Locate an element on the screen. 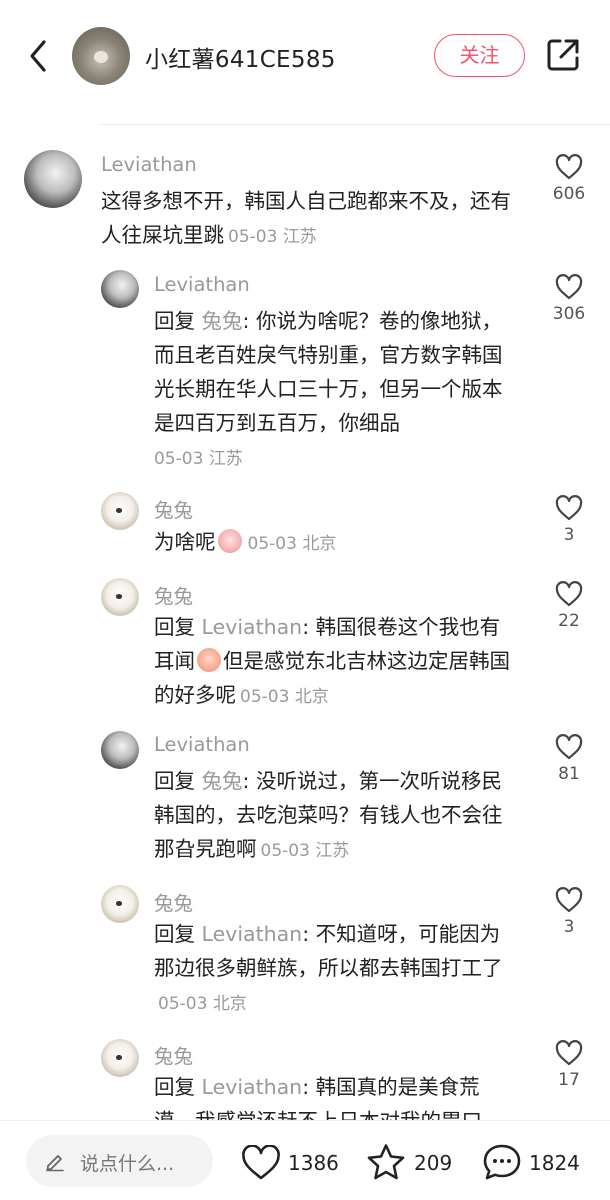 This screenshot has height=1200, width=610. bottom-action-bar: 说点什么... 1386 209 1824 is located at coordinates (305, 1160).